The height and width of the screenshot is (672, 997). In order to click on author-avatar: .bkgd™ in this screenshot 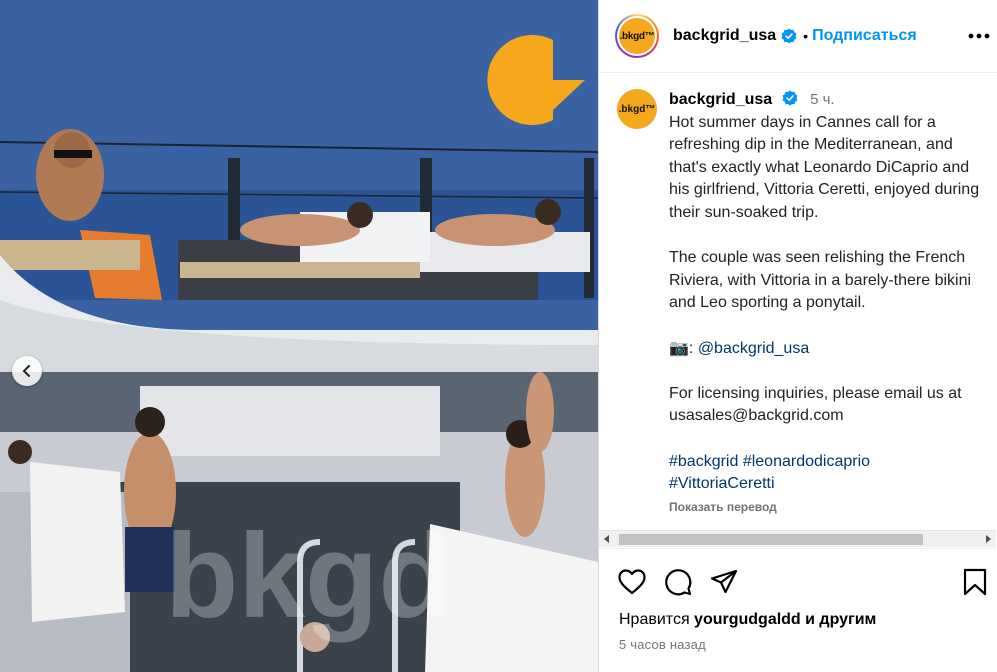, I will do `click(637, 36)`.